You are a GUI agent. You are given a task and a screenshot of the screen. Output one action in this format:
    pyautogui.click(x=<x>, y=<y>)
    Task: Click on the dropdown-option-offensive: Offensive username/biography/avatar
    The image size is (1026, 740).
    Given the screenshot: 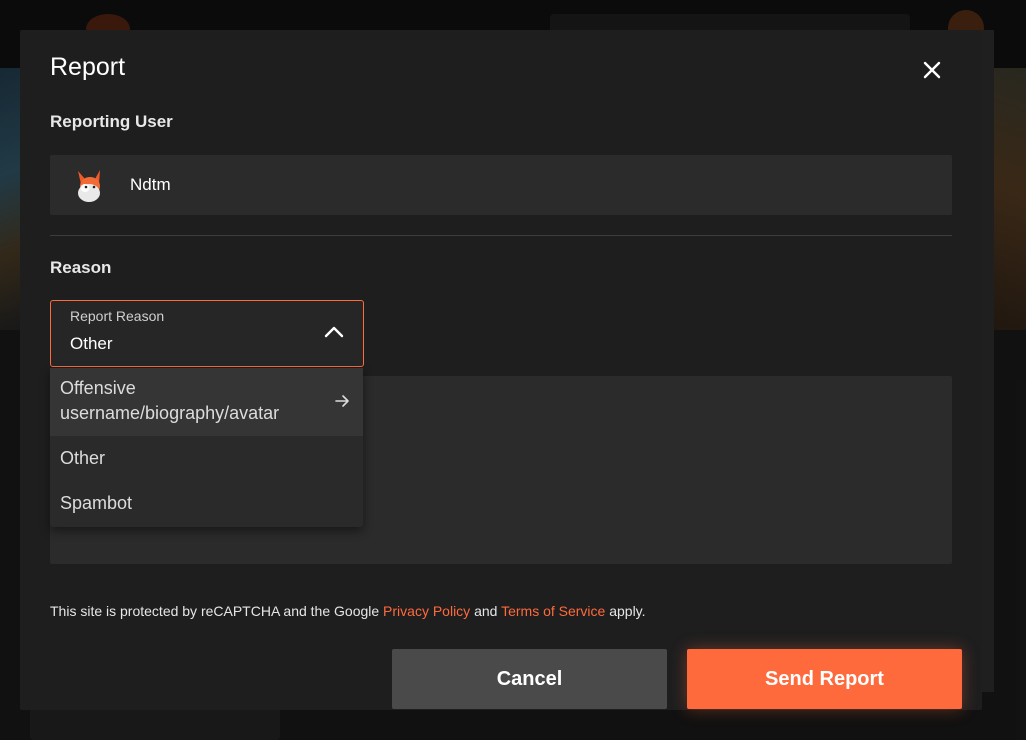 What is the action you would take?
    pyautogui.click(x=206, y=402)
    